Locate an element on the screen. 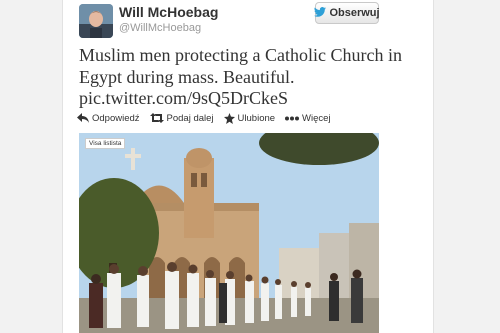 This screenshot has width=500, height=333. bird-icon is located at coordinates (320, 13).